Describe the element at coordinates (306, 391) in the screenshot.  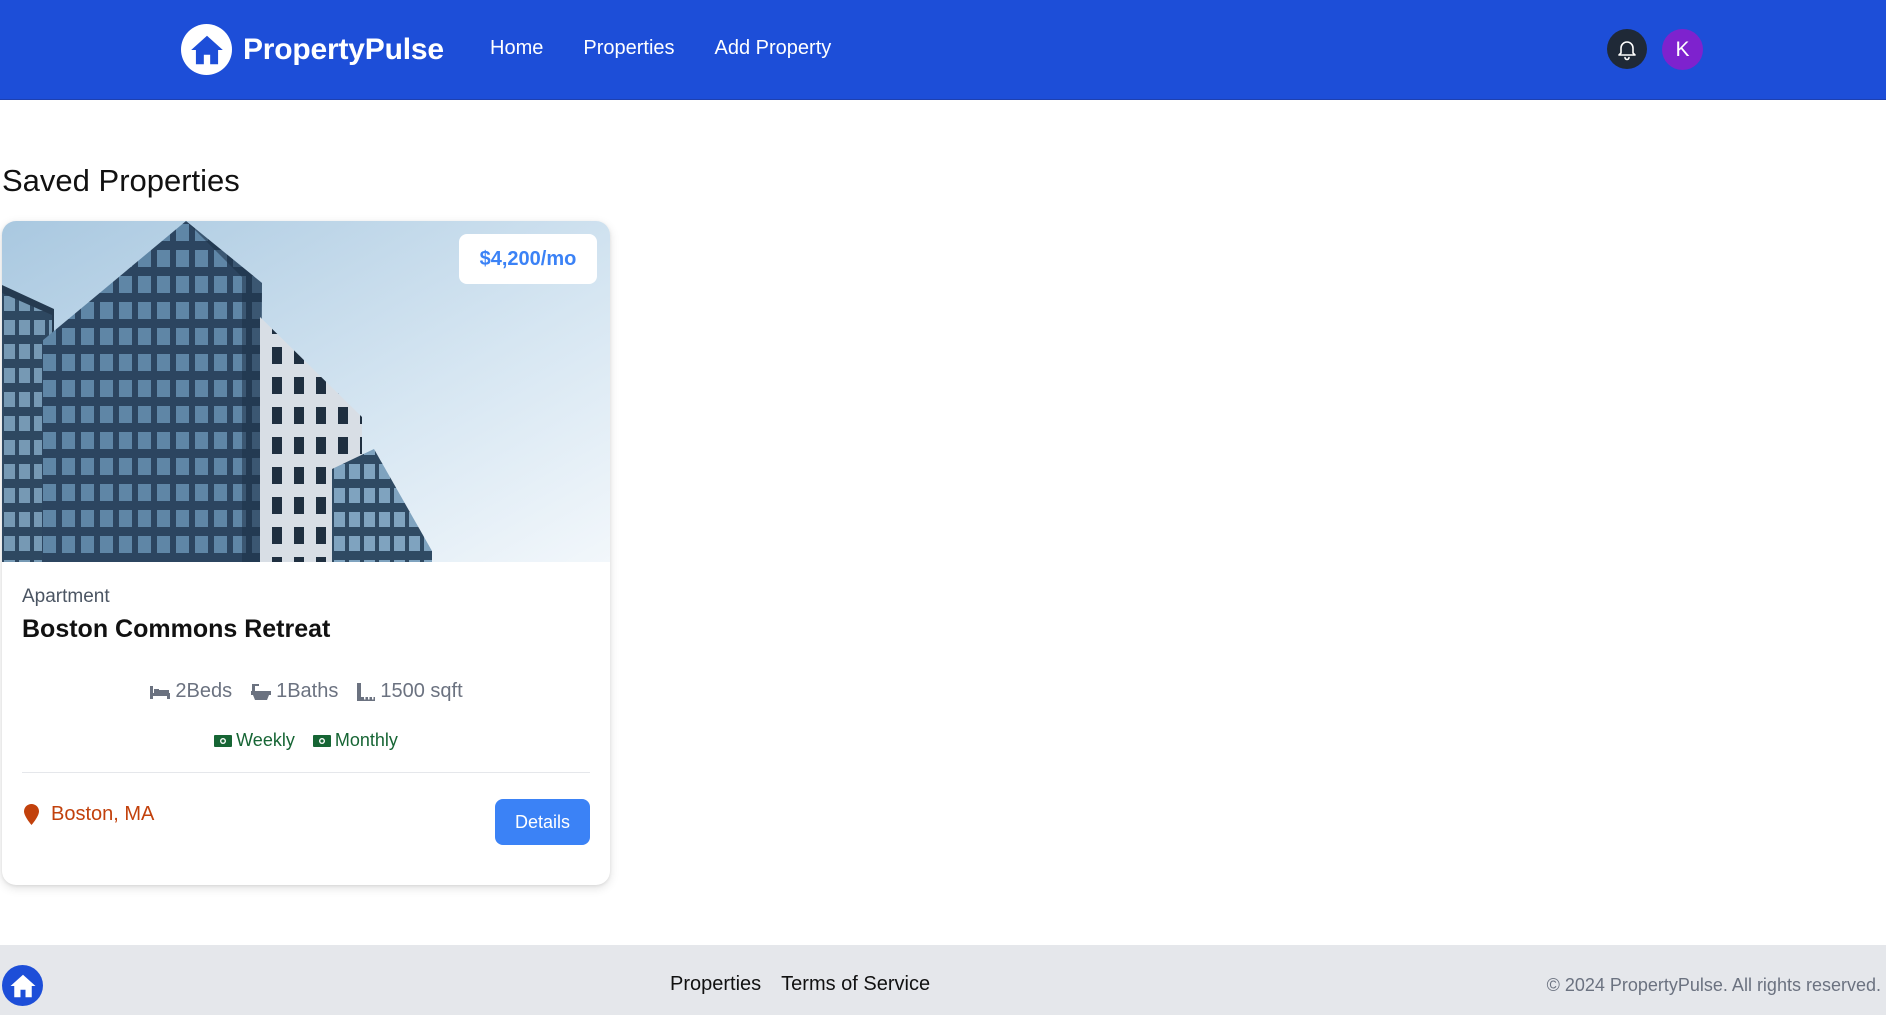
I see `property-image: $4,200/mo` at that location.